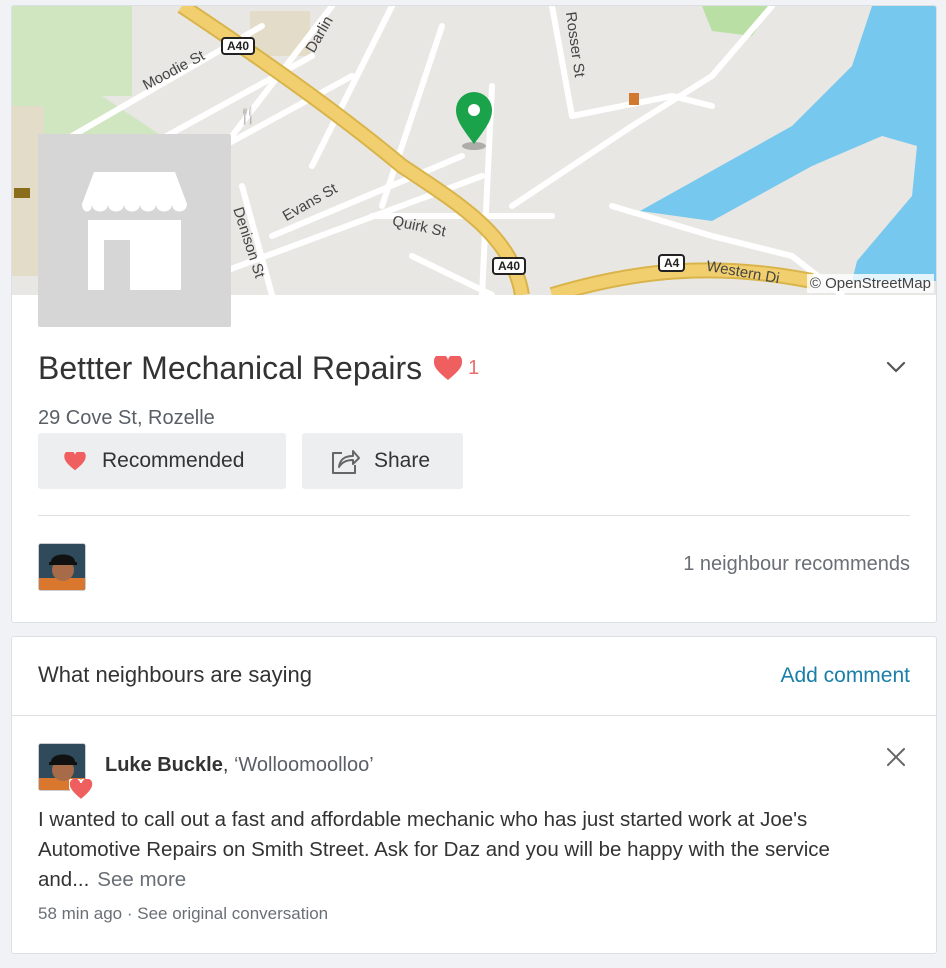 The width and height of the screenshot is (946, 968). What do you see at coordinates (173, 460) in the screenshot?
I see `recommend-label: Recommended` at bounding box center [173, 460].